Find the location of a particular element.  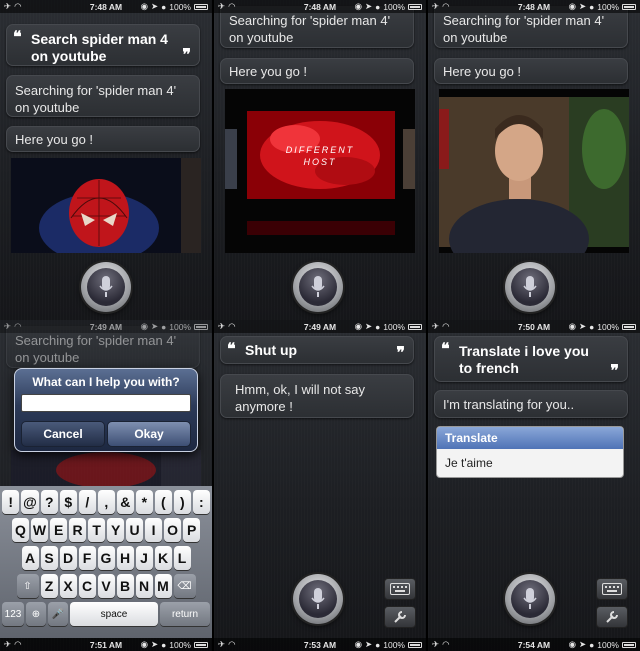

translate-result: Je t'aime is located at coordinates (469, 463).